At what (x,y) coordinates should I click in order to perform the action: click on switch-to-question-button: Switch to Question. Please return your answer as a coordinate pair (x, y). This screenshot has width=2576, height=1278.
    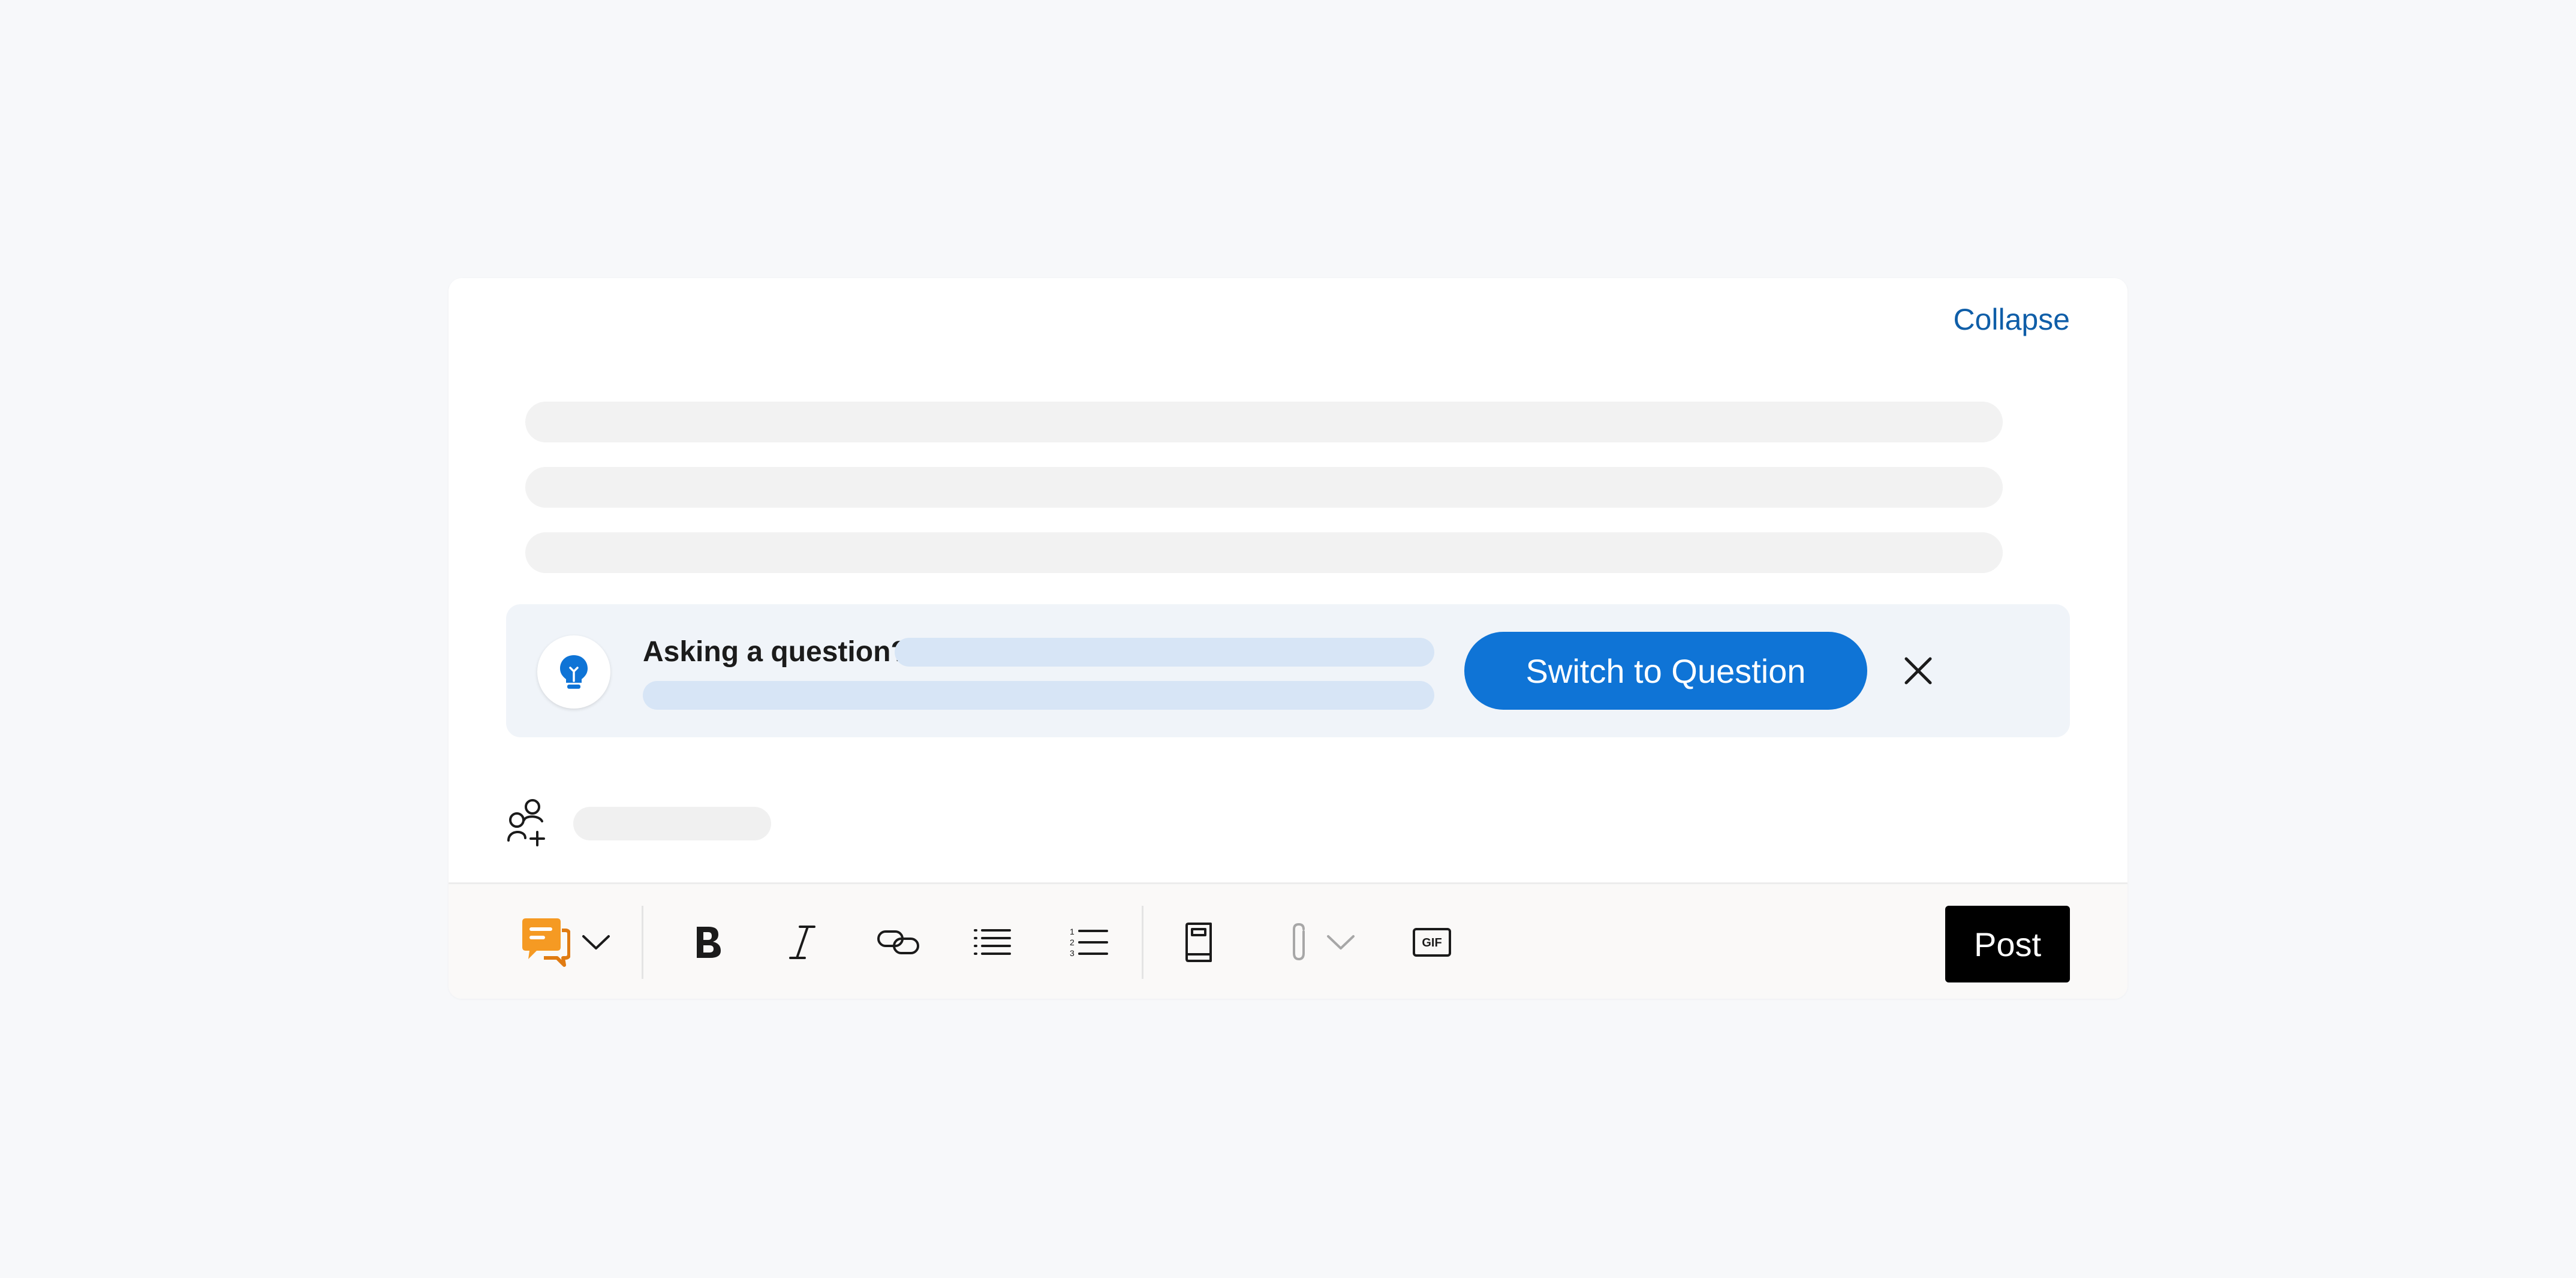
    Looking at the image, I should click on (1666, 671).